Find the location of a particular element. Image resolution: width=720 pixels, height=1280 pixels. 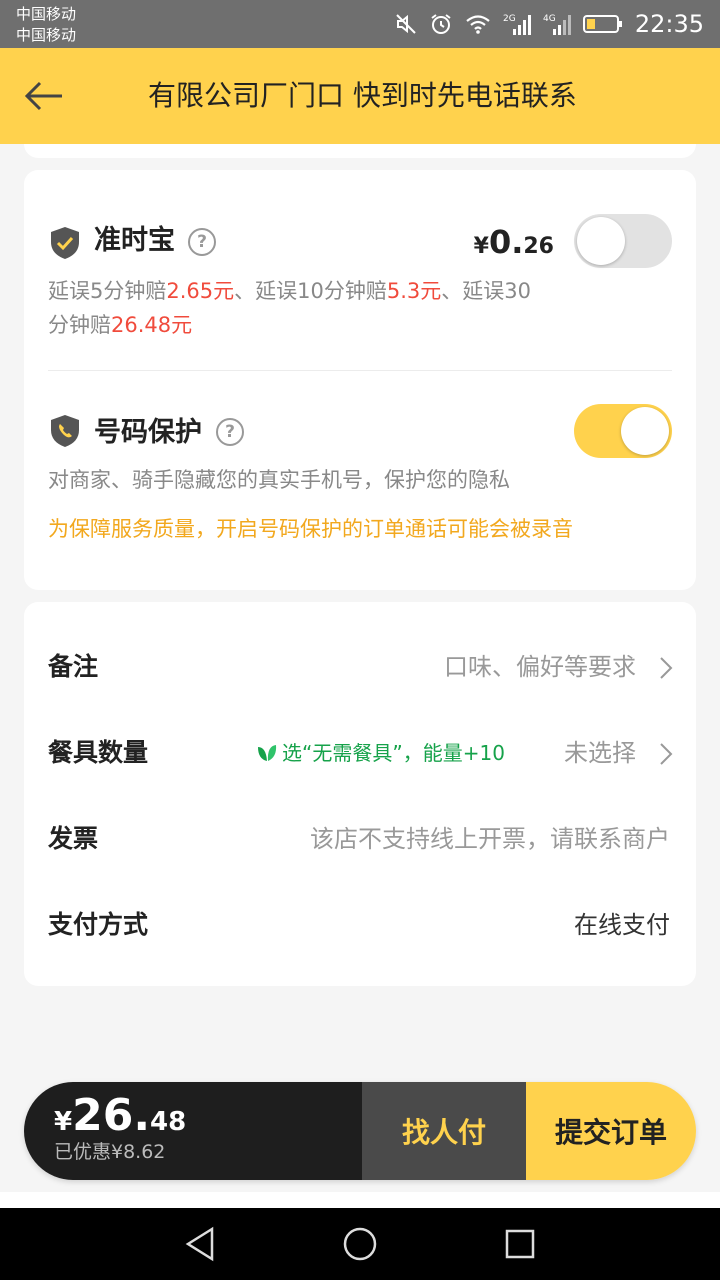

tableware-value: 未选择 is located at coordinates (600, 753).